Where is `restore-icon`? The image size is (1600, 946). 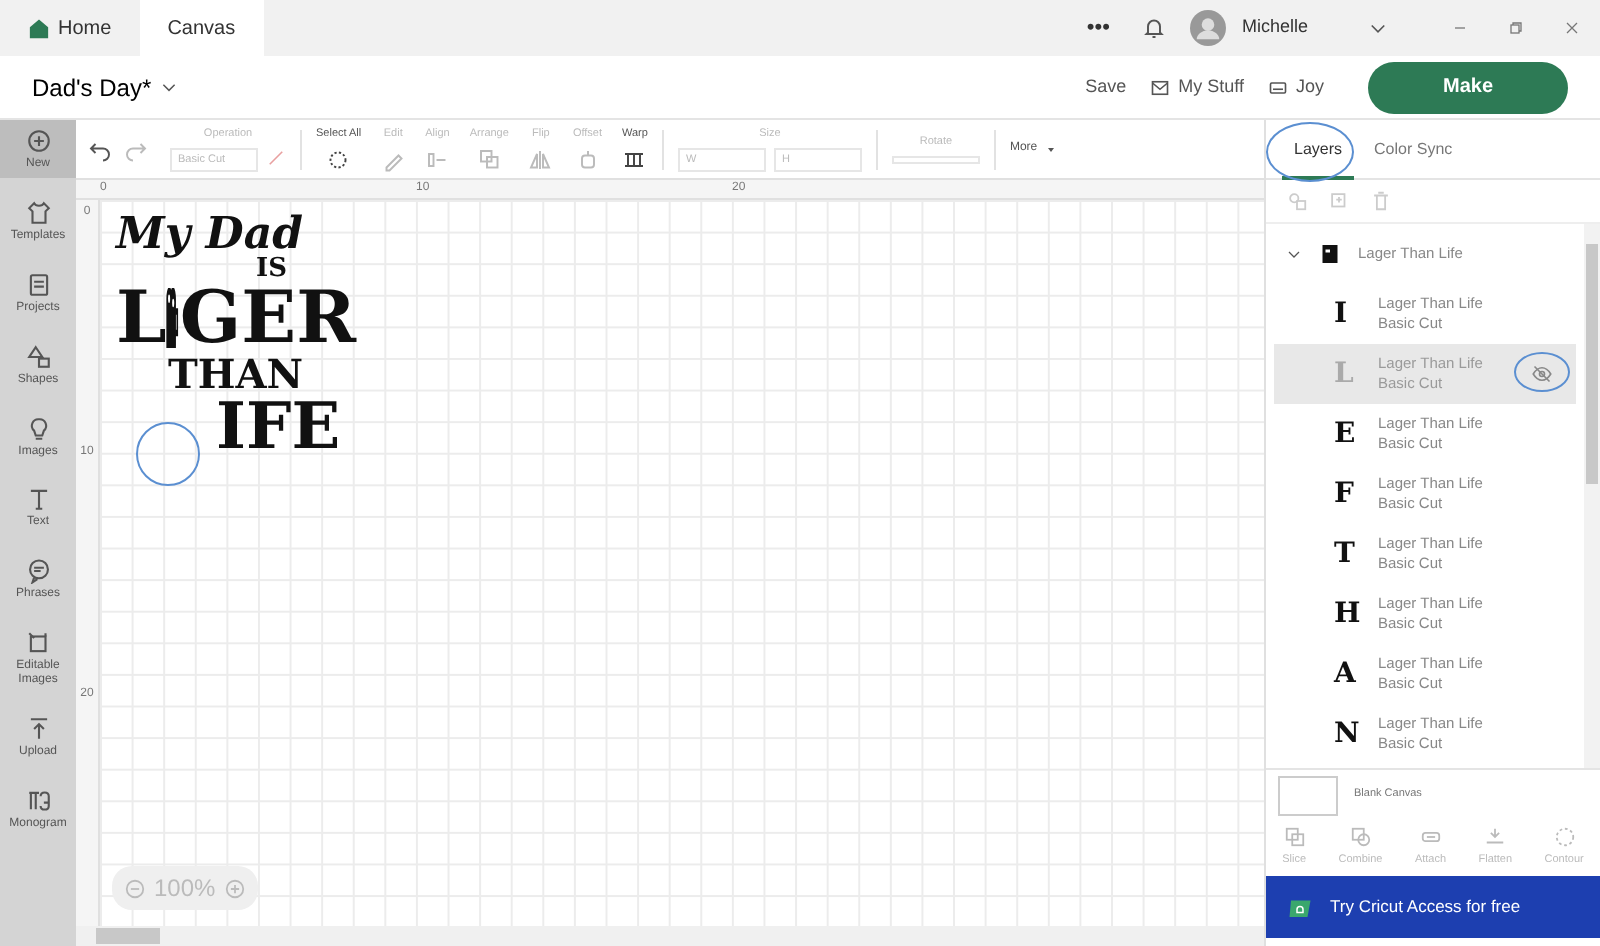 restore-icon is located at coordinates (1516, 28).